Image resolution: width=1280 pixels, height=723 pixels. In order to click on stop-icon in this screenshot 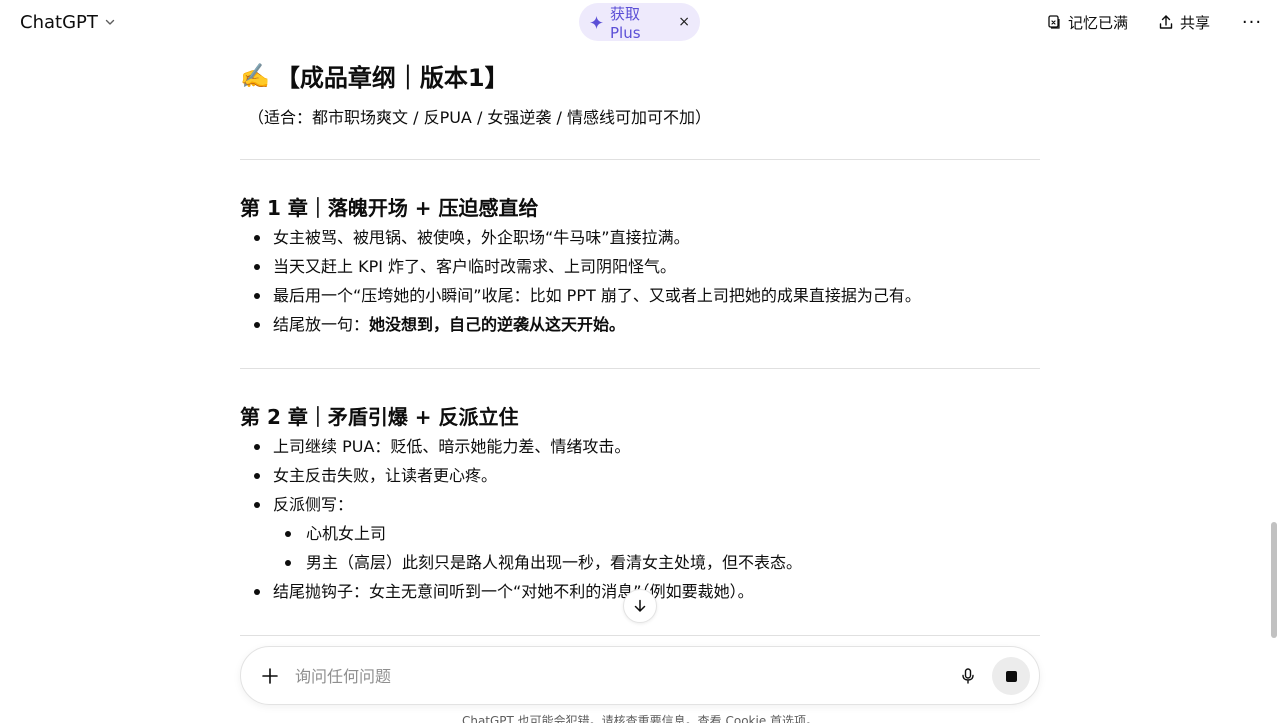, I will do `click(1011, 676)`.